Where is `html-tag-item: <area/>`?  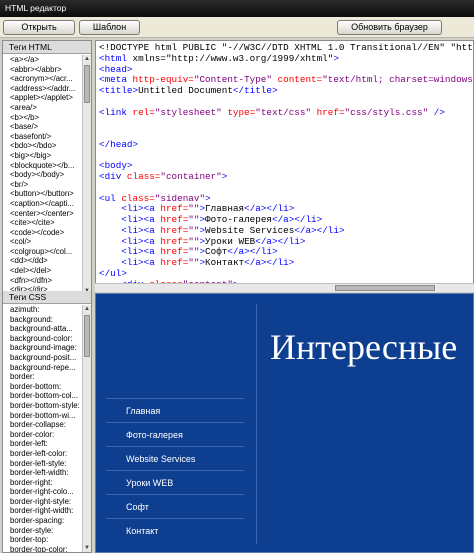
html-tag-item: <area/> is located at coordinates (46, 108).